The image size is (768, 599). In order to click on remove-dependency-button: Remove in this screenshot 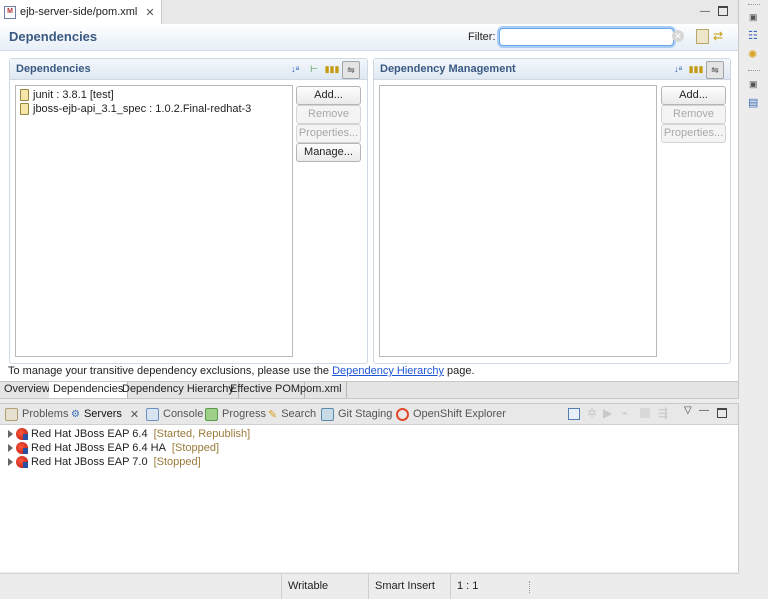, I will do `click(328, 114)`.